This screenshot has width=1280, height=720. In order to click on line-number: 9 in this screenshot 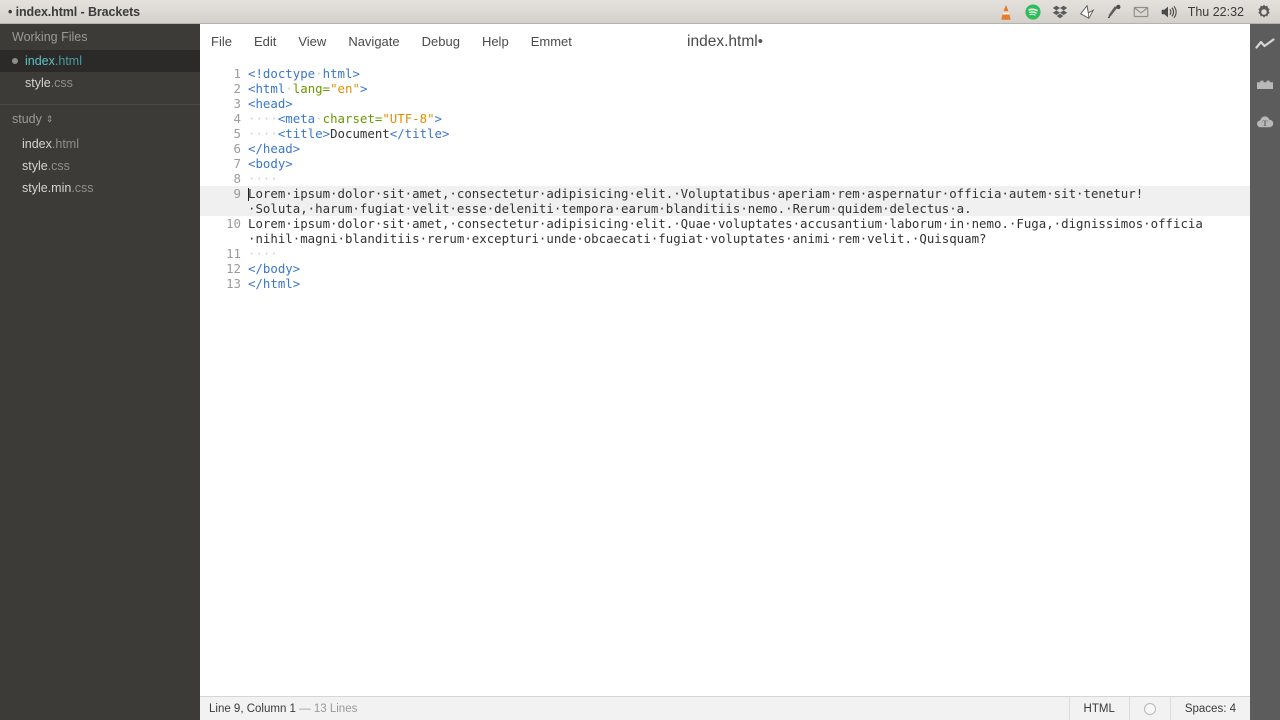, I will do `click(237, 193)`.